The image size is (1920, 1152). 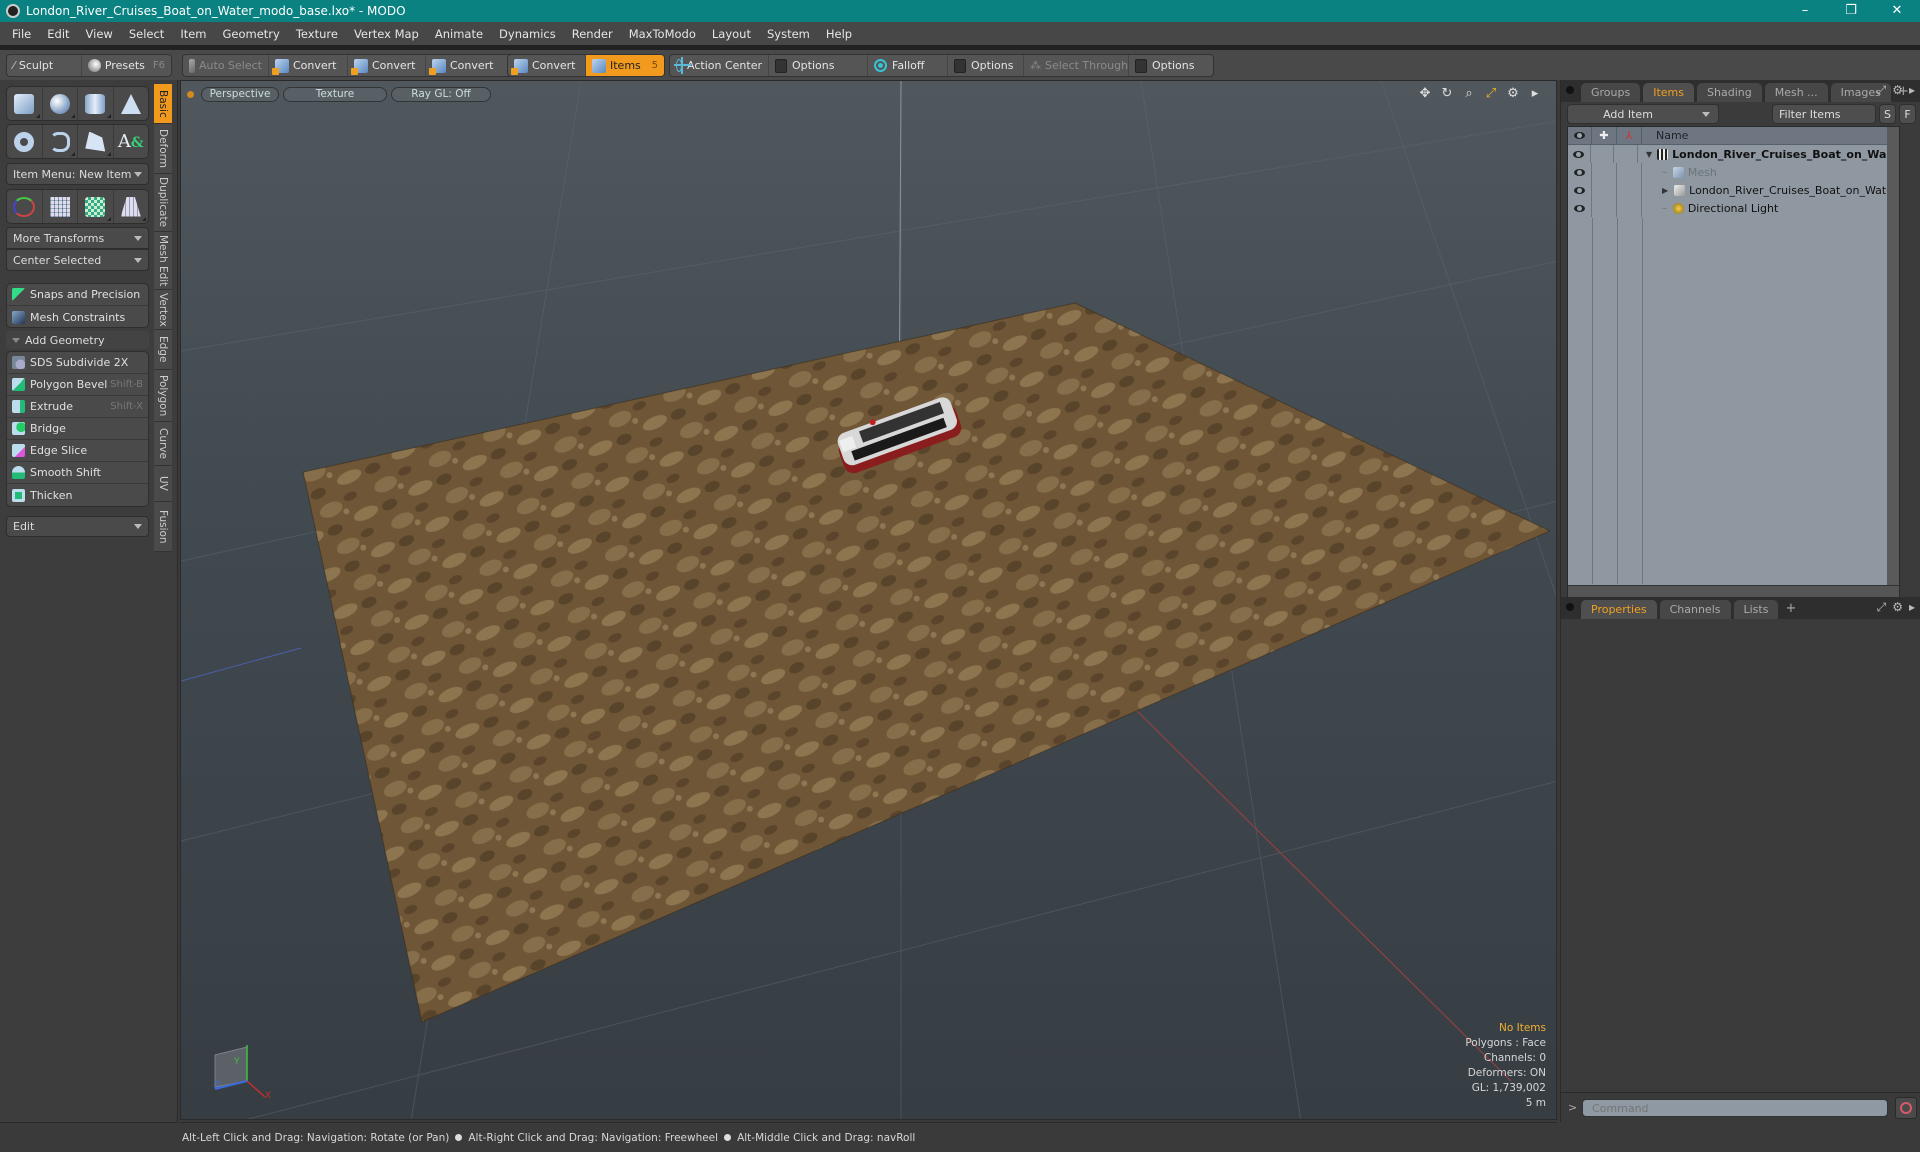 I want to click on name-column-header: Name, so click(x=1770, y=135).